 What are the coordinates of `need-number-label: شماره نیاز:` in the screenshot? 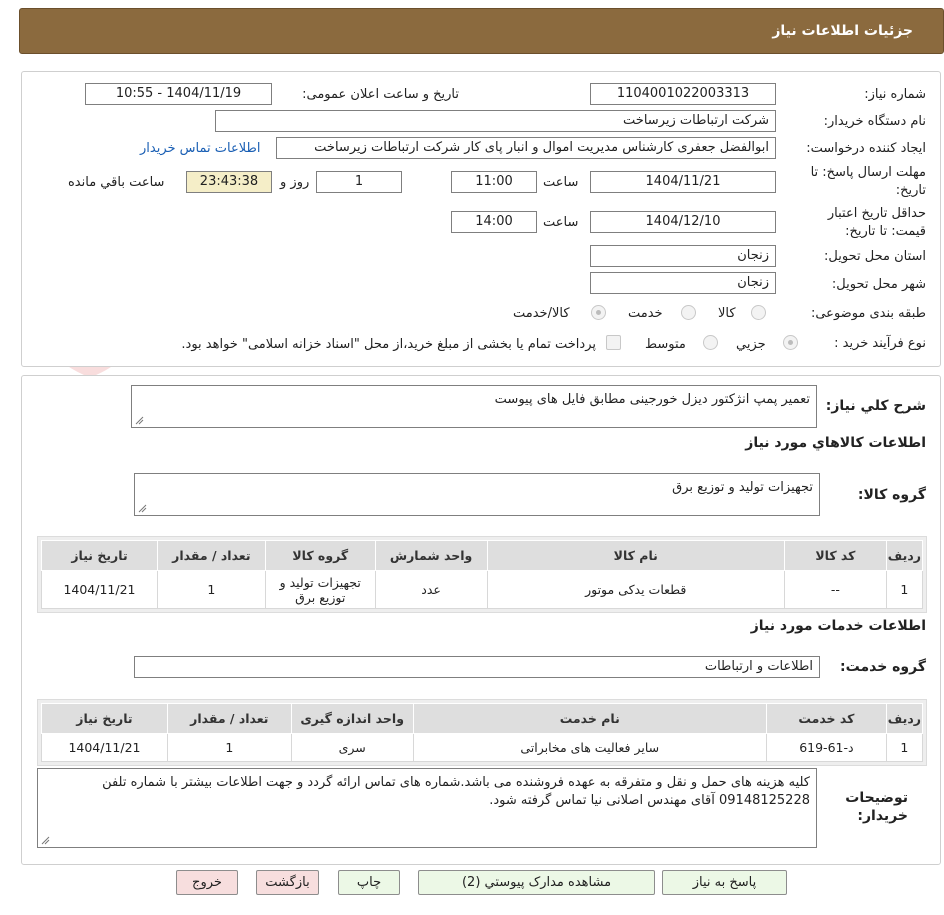 It's located at (895, 94).